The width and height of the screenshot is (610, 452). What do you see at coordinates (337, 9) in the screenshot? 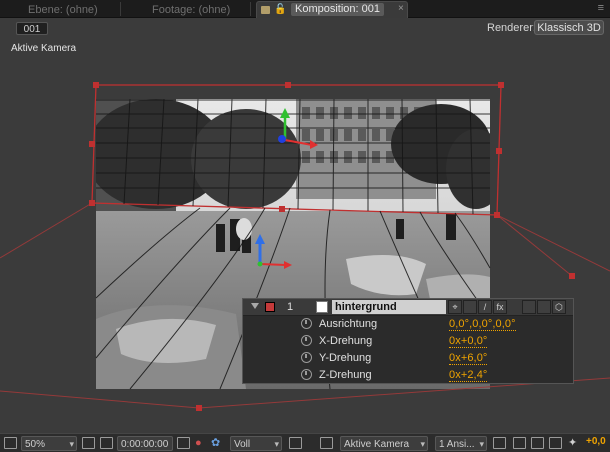
I see `tab-komposition-label: Komposition: 001` at bounding box center [337, 9].